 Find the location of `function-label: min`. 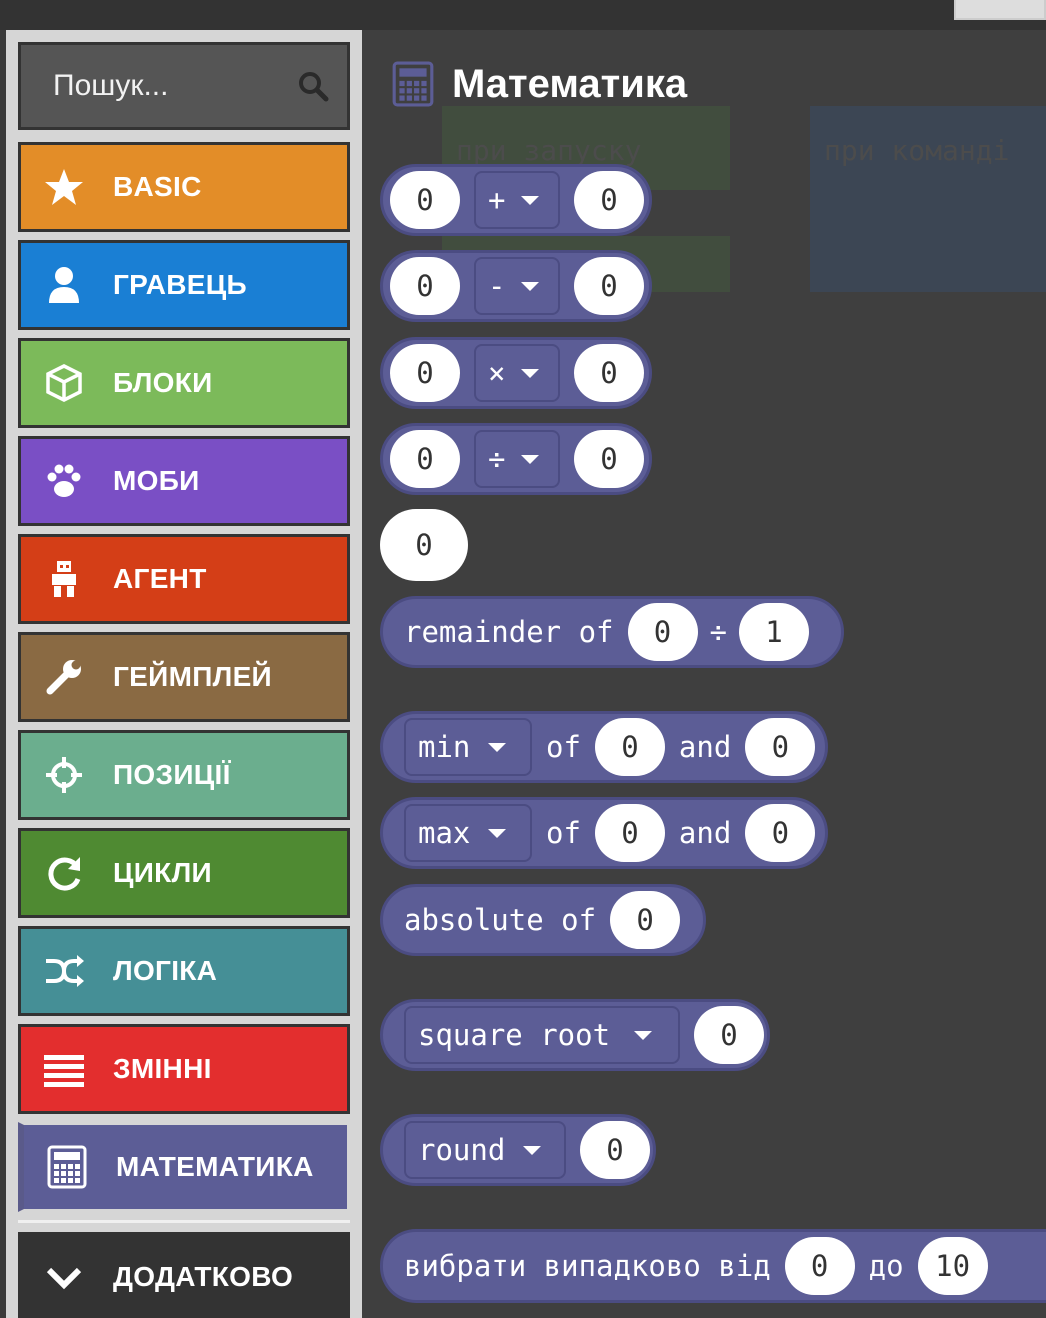

function-label: min is located at coordinates (444, 747).